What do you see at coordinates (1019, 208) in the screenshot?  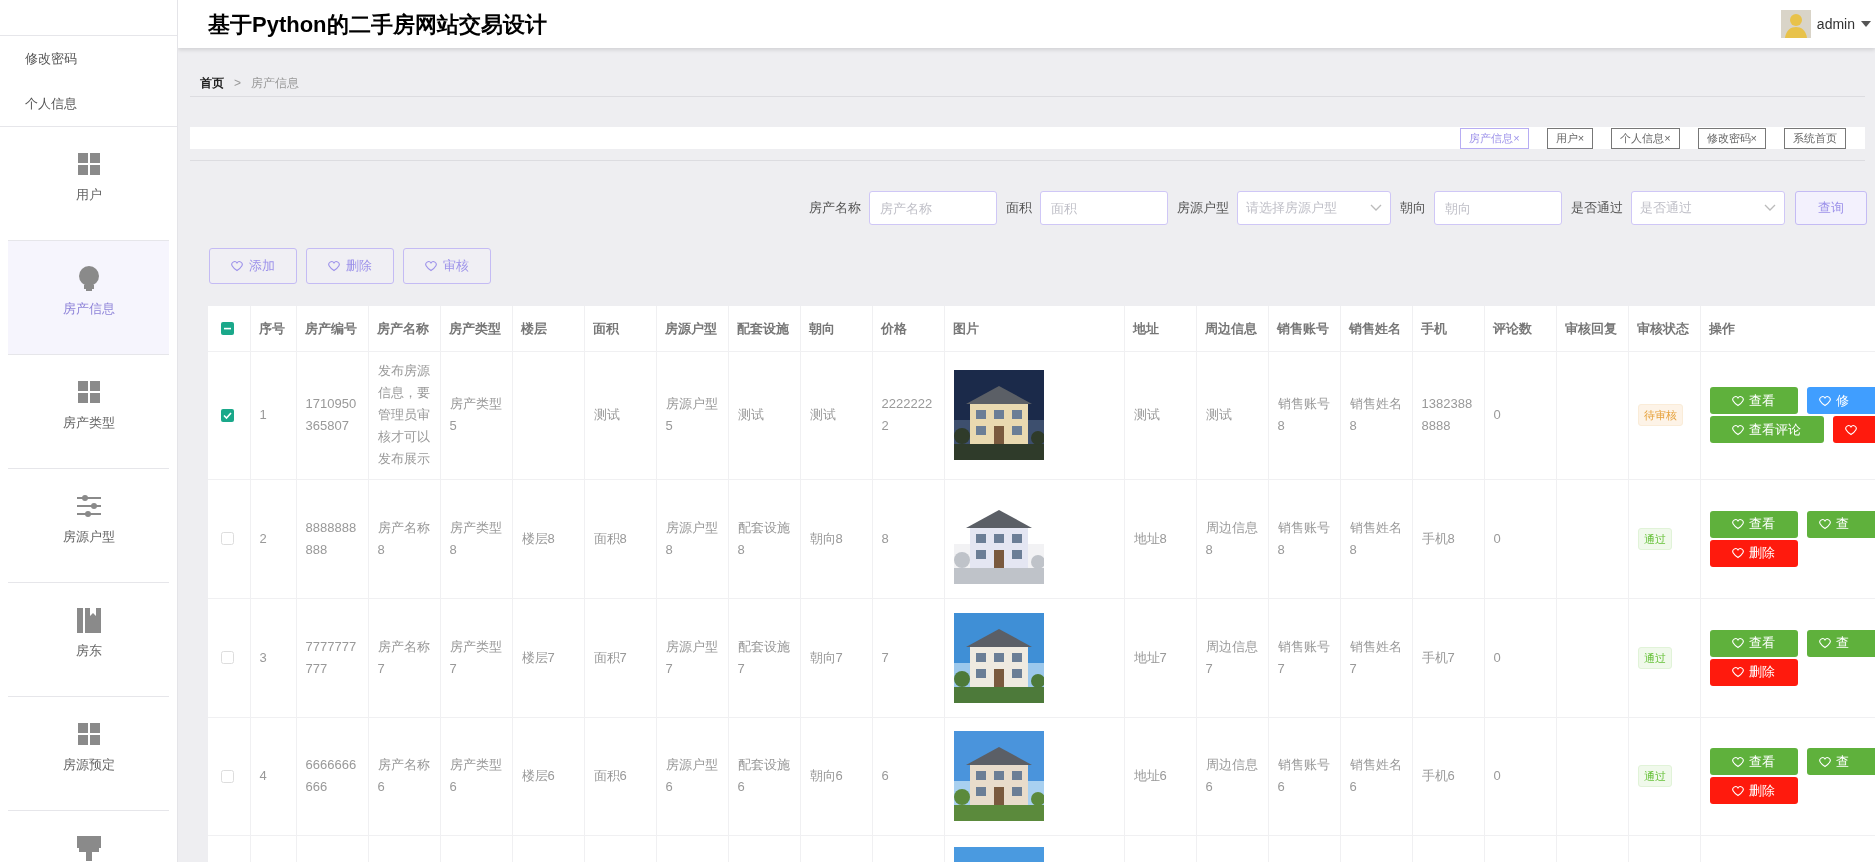 I see `field-label: 面积` at bounding box center [1019, 208].